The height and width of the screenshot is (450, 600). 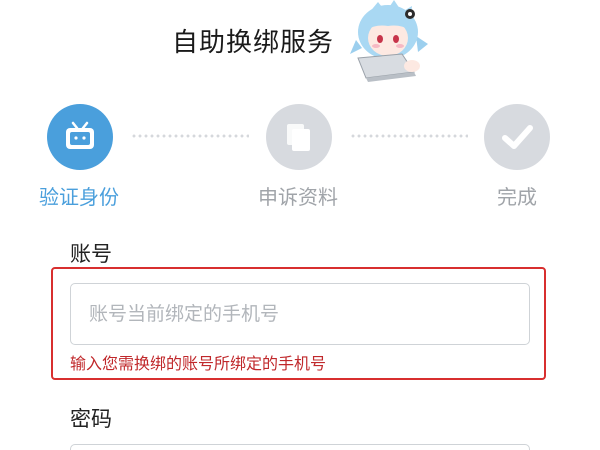 What do you see at coordinates (389, 41) in the screenshot?
I see `mascot-icon` at bounding box center [389, 41].